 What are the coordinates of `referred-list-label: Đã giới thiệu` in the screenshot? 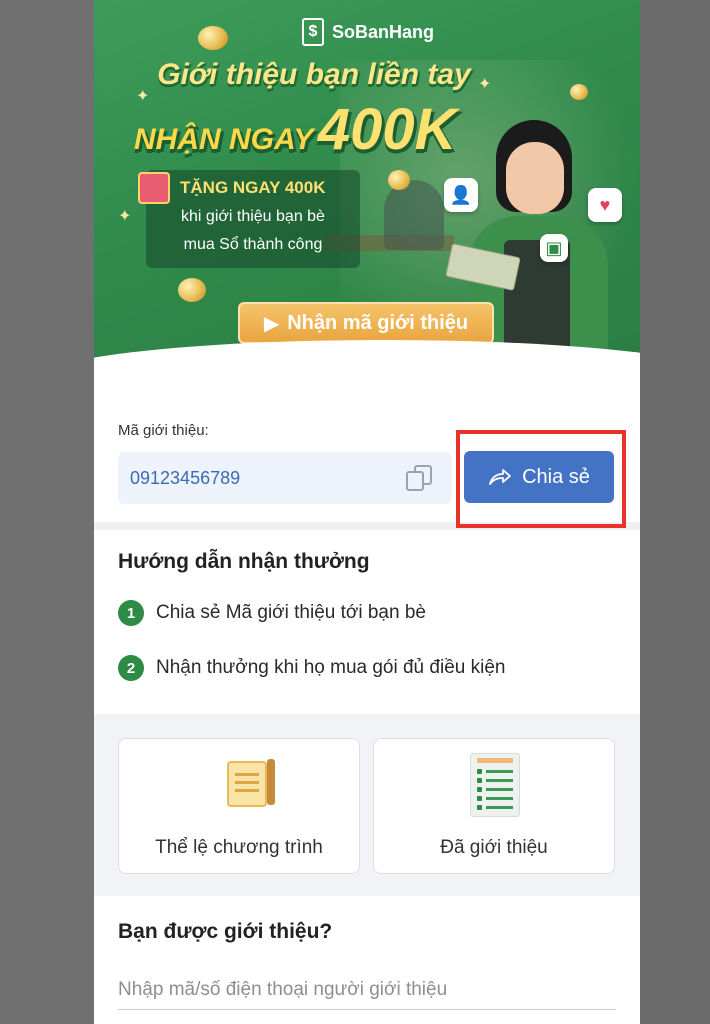 It's located at (494, 847).